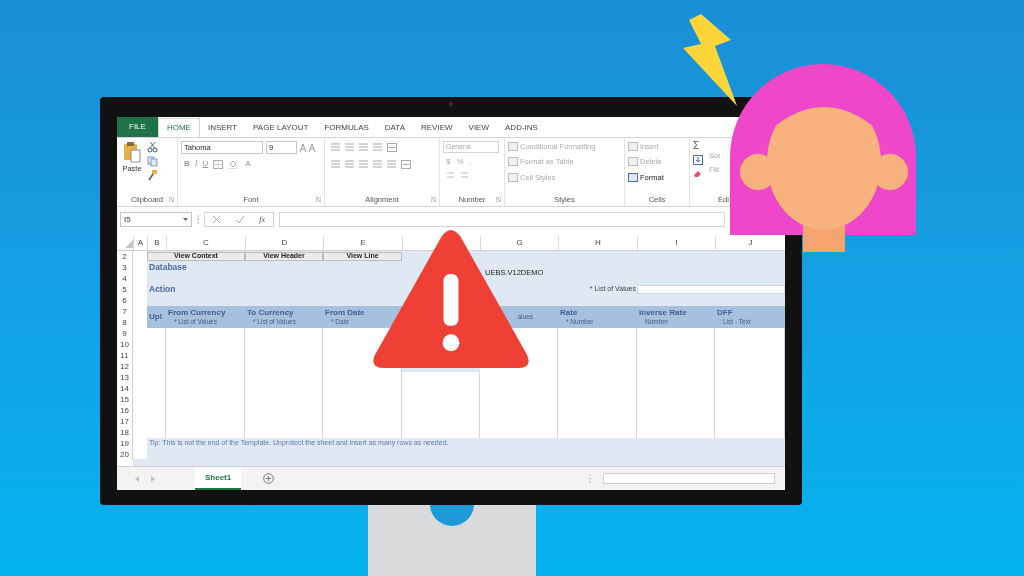  I want to click on dropdown-icon, so click(185, 219).